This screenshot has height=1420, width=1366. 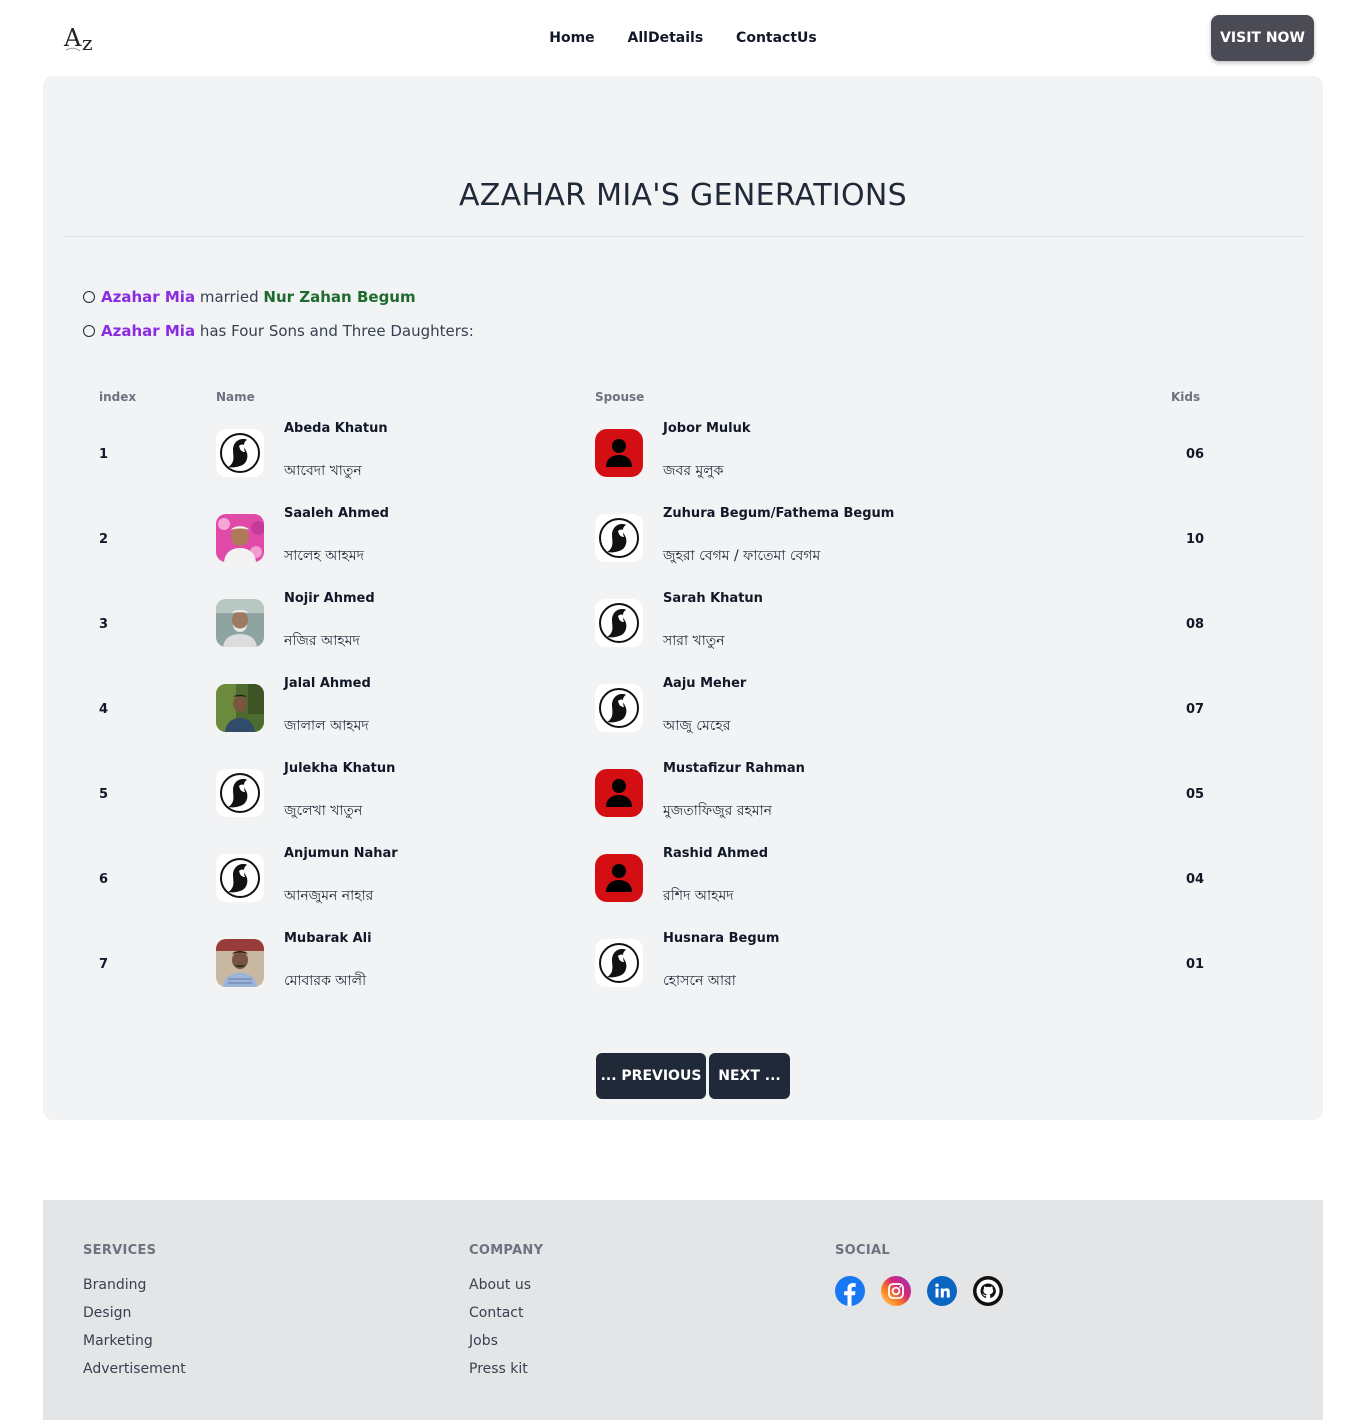 What do you see at coordinates (498, 1369) in the screenshot?
I see `footer-link-presskit: Press kit` at bounding box center [498, 1369].